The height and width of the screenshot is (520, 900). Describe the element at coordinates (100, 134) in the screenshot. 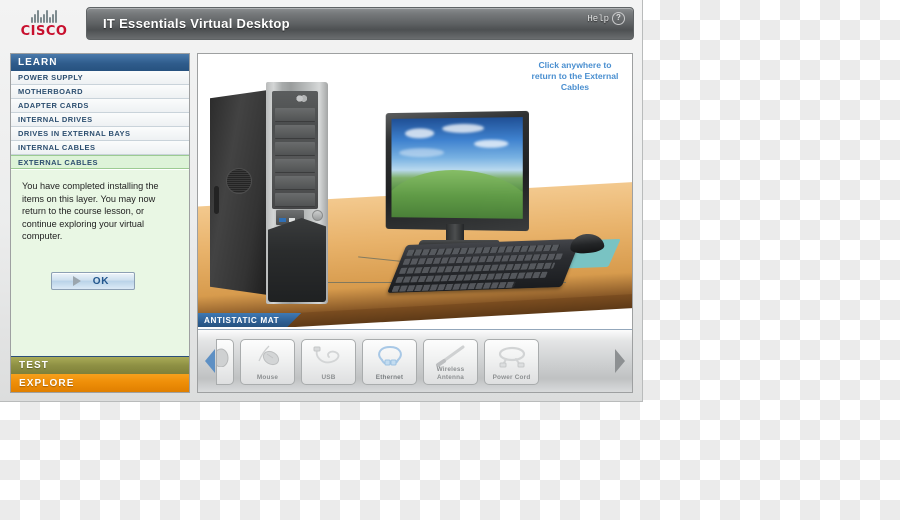

I see `sidebar-item-drives-in-external-bays: DRIVES IN EXTERNAL BAYS` at that location.